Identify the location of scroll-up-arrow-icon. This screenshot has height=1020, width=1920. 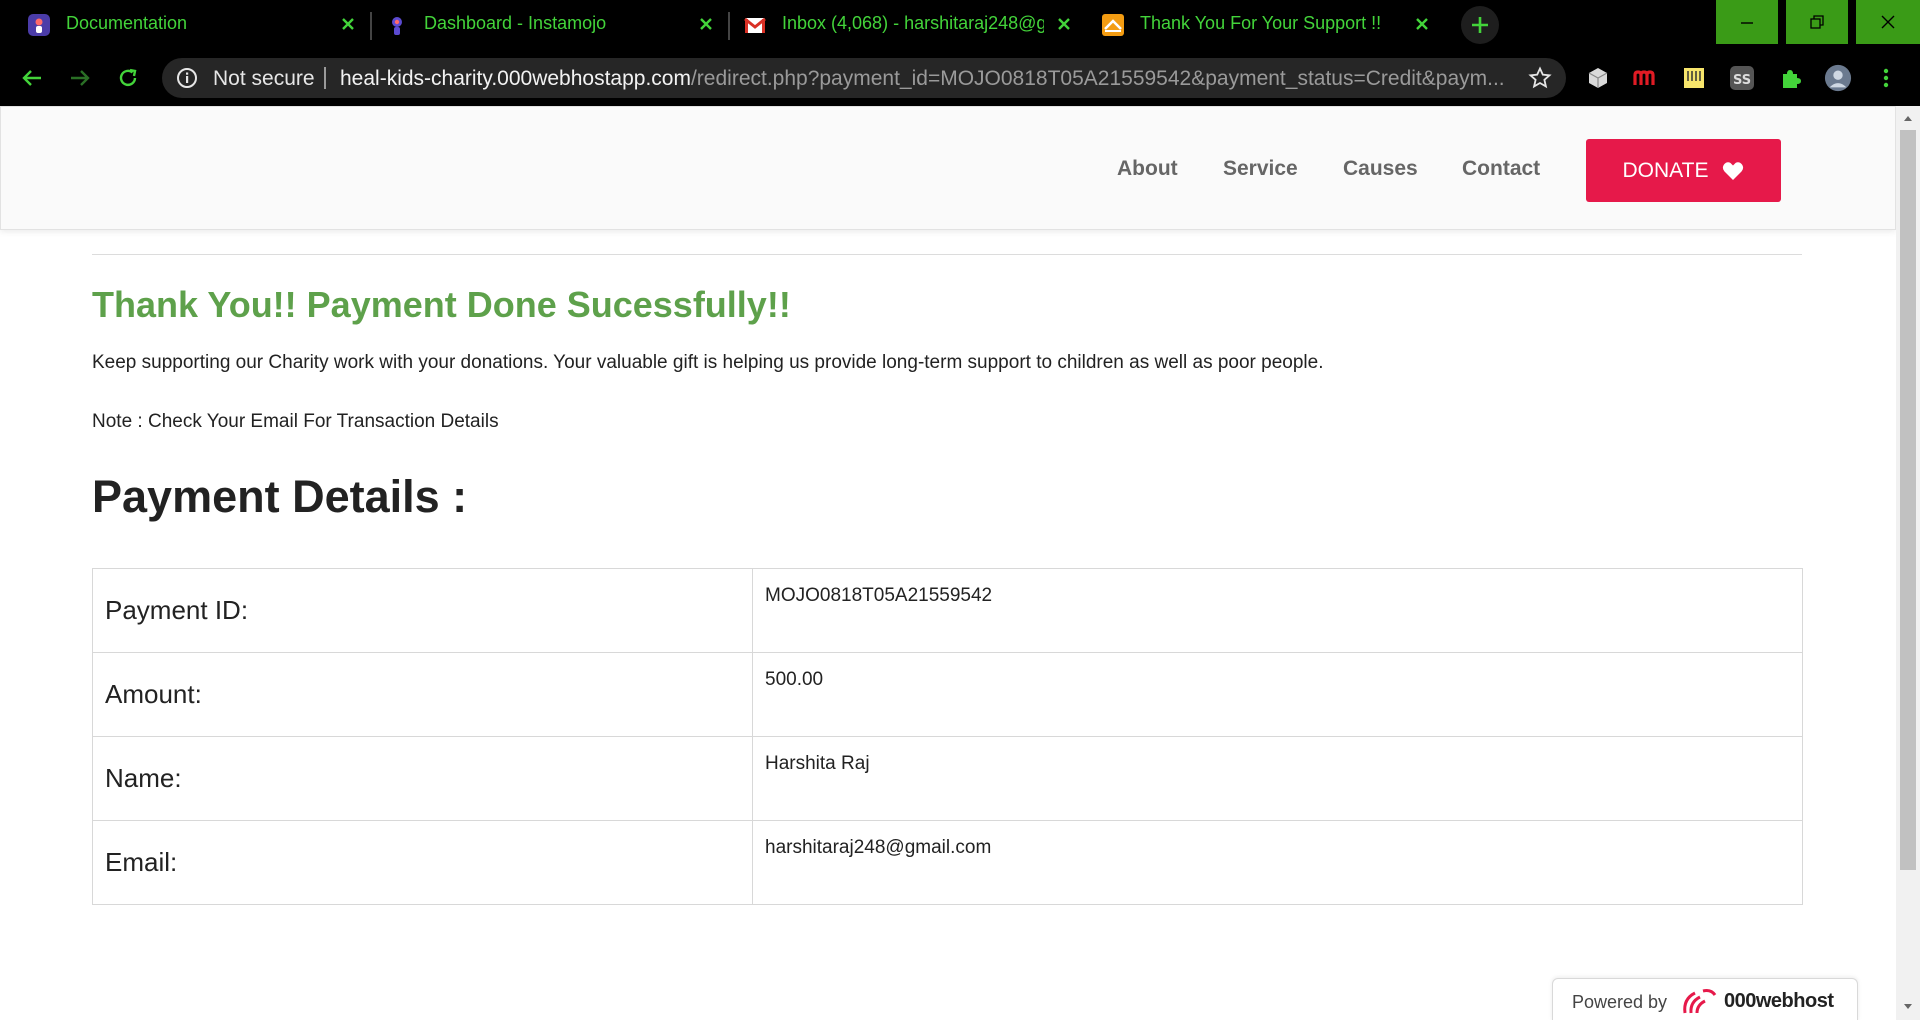
(1908, 118).